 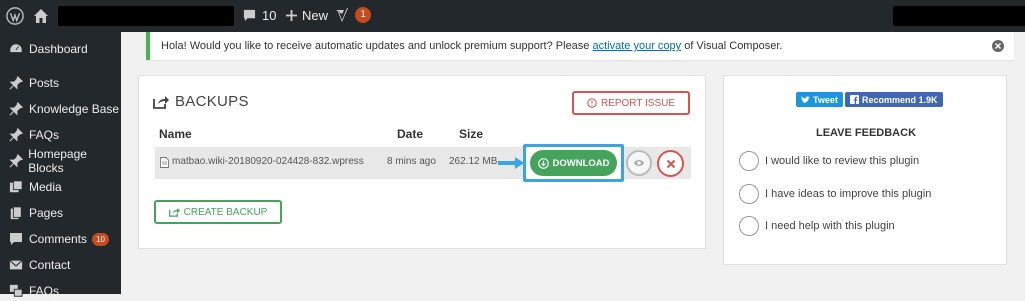 I want to click on restore-button, so click(x=639, y=163).